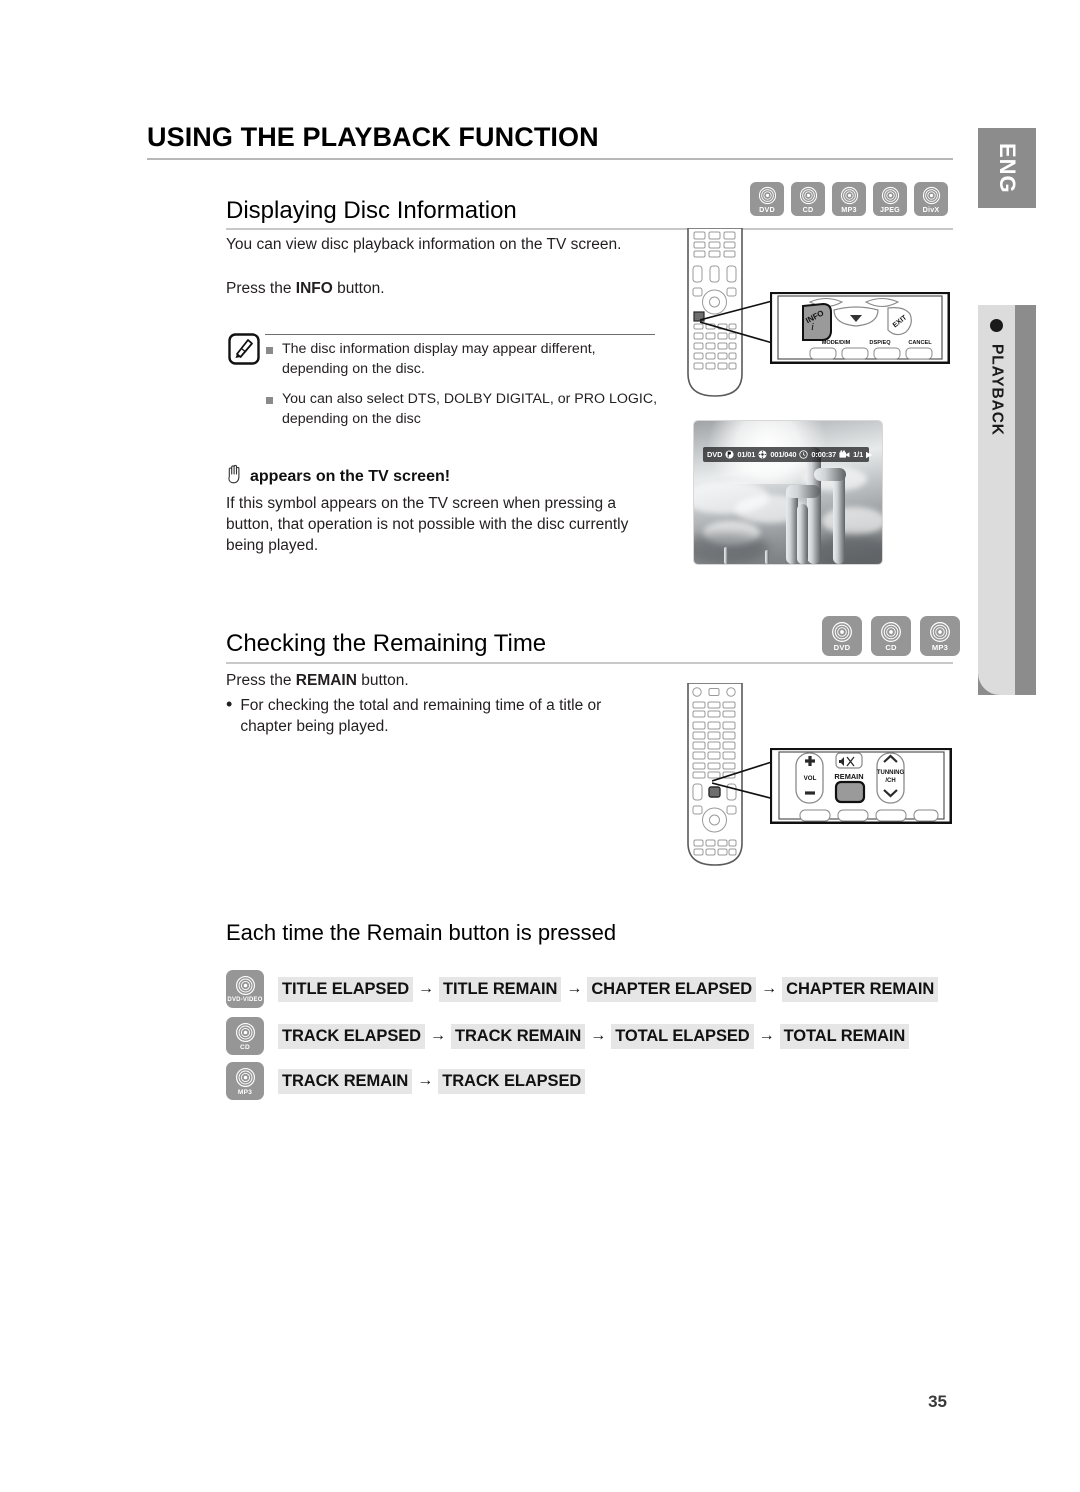  Describe the element at coordinates (244, 349) in the screenshot. I see `note-pencil-icon` at that location.